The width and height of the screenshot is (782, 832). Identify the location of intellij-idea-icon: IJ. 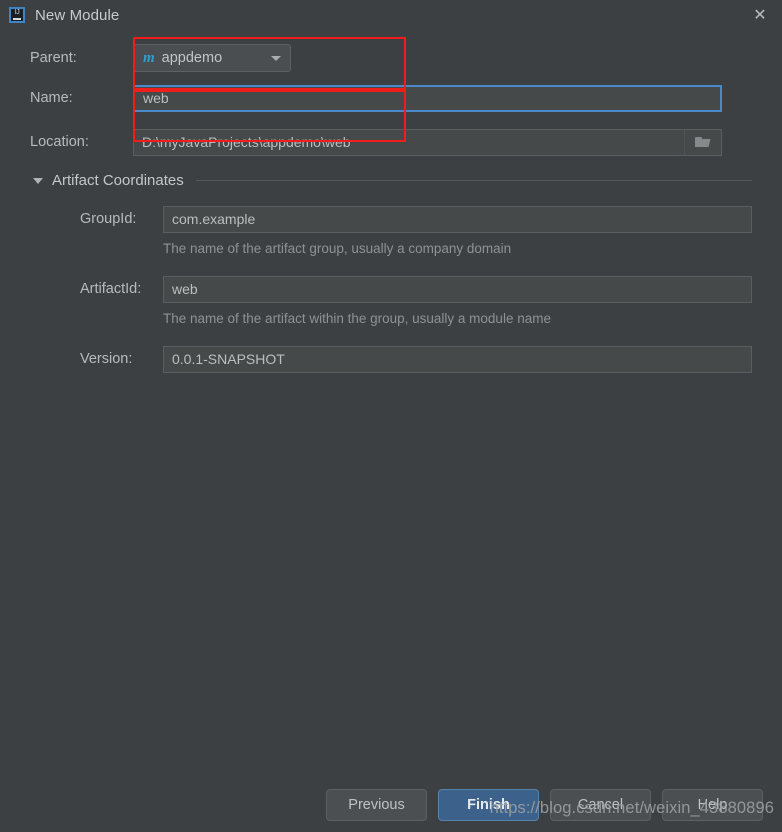
(17, 15).